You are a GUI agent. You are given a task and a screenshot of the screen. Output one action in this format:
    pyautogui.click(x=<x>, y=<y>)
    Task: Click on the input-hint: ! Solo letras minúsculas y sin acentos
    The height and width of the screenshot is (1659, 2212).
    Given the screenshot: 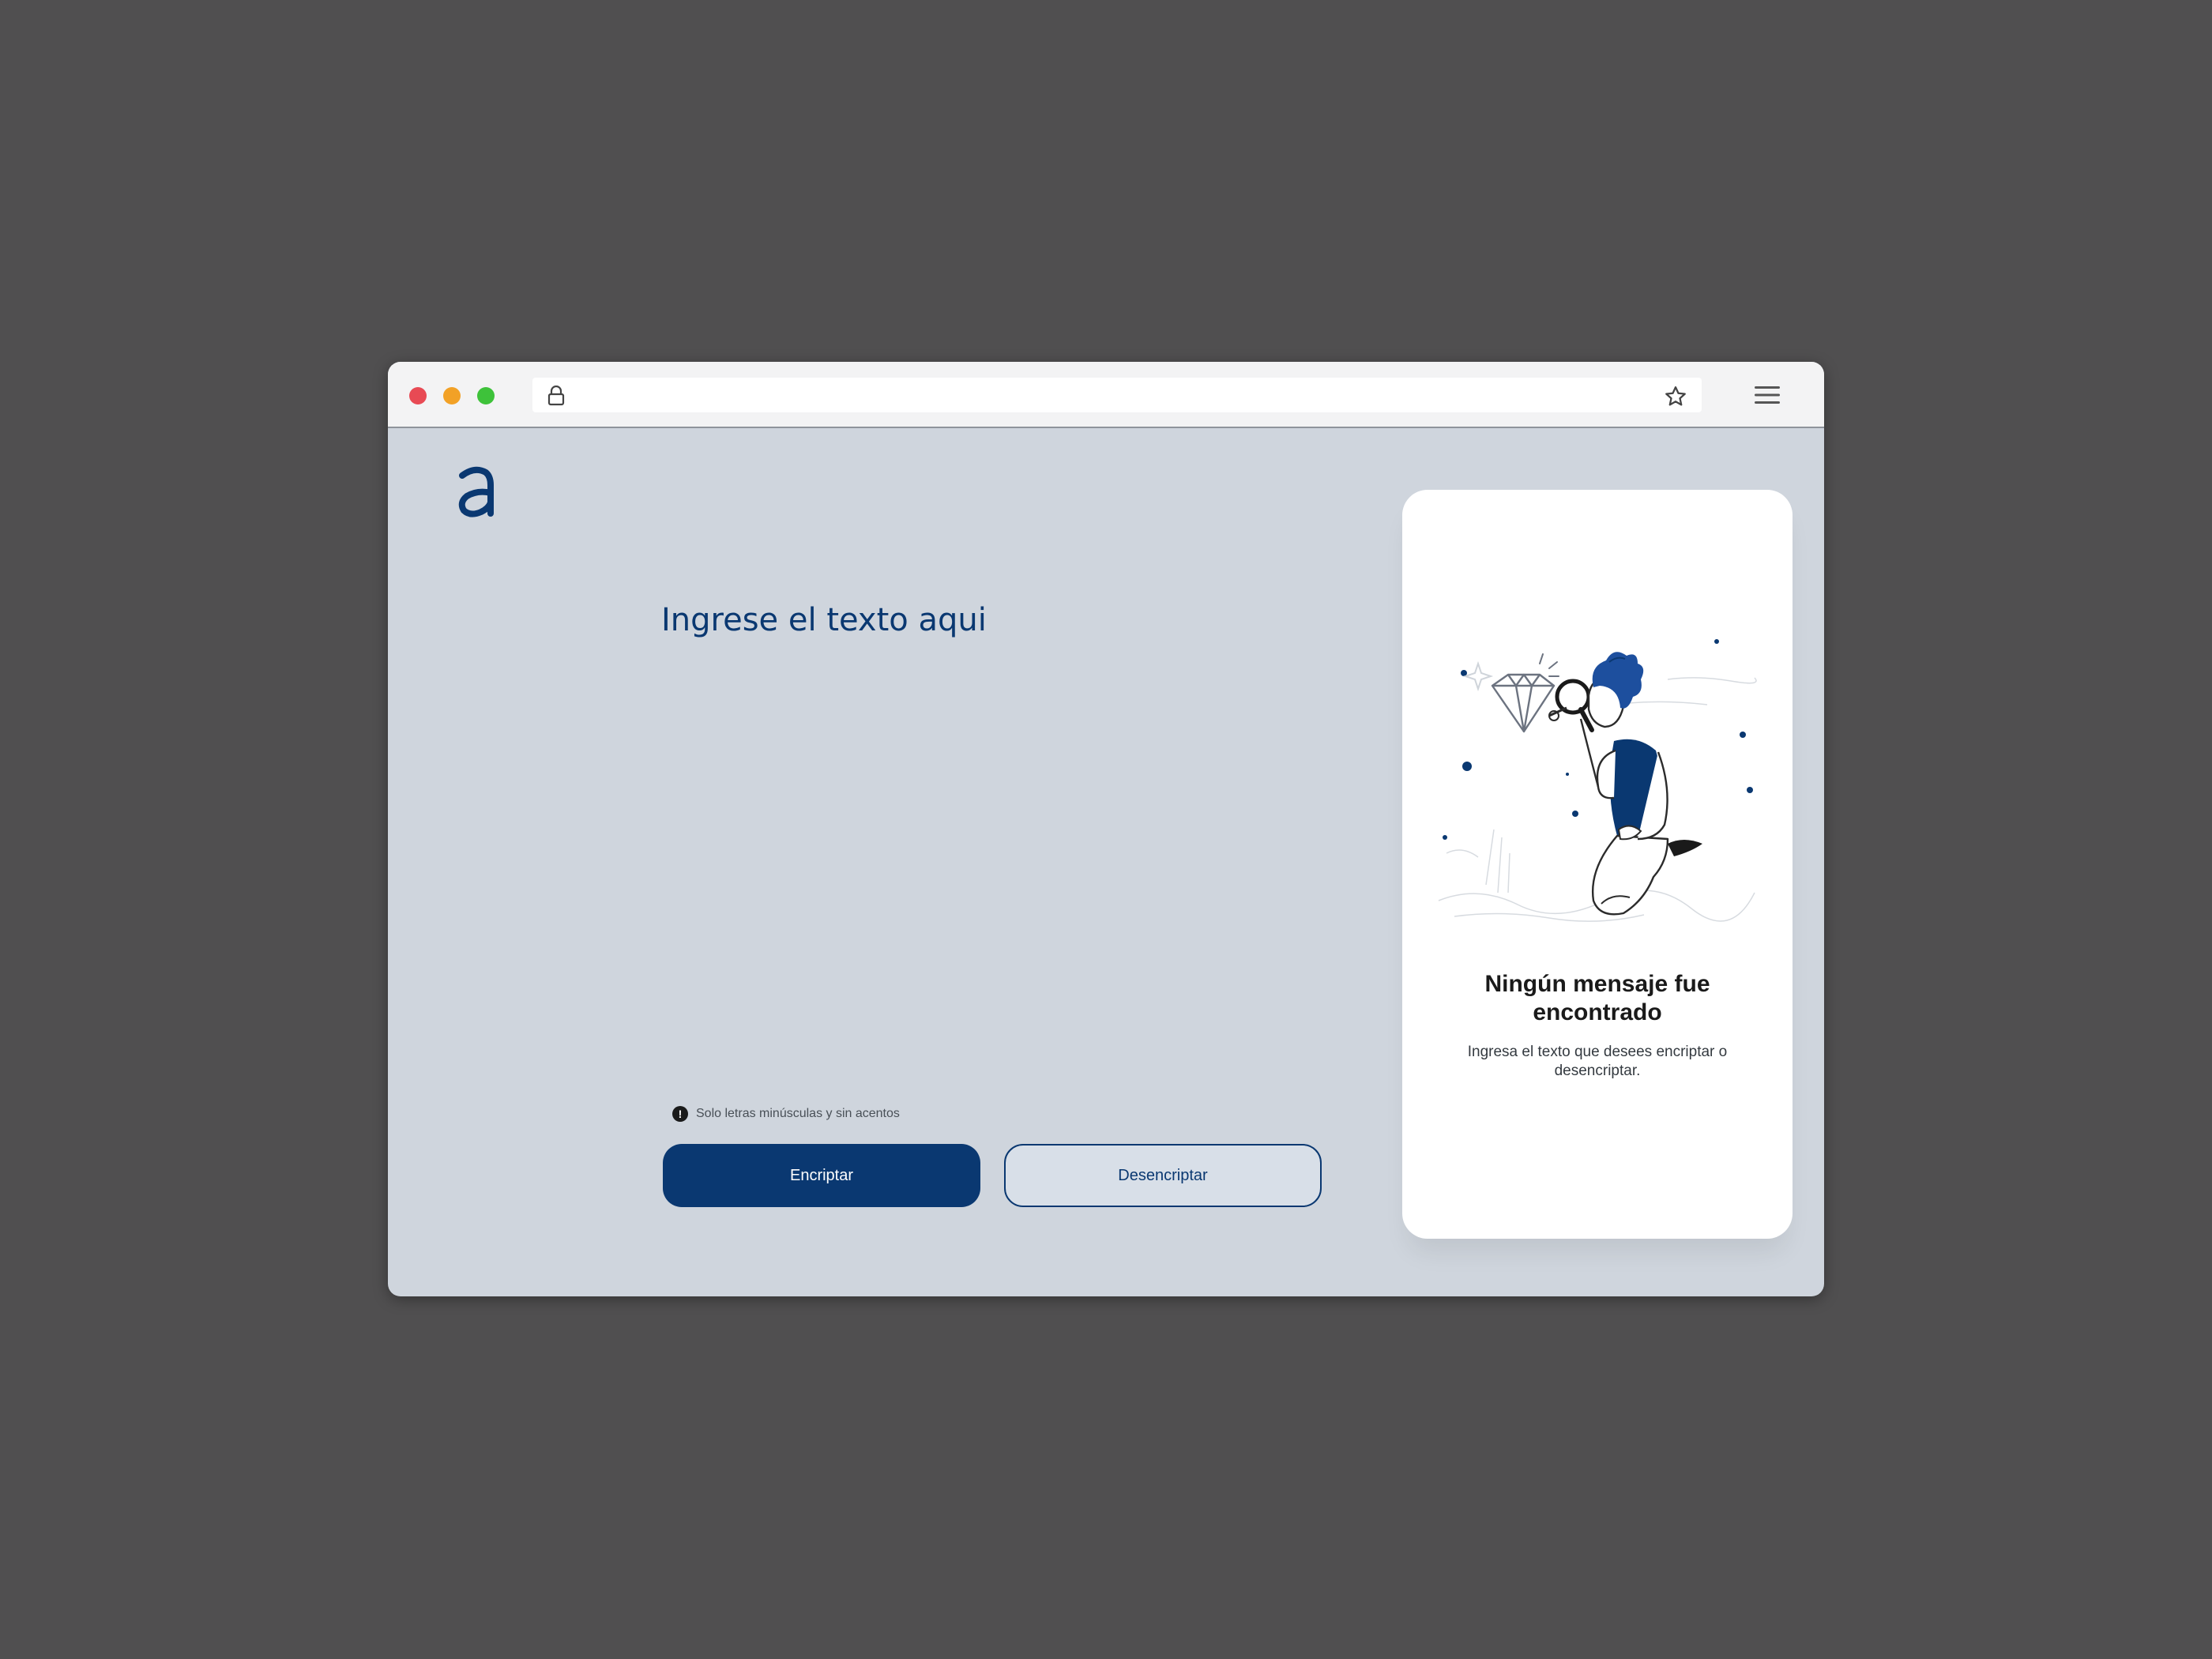 What is the action you would take?
    pyautogui.click(x=786, y=1113)
    